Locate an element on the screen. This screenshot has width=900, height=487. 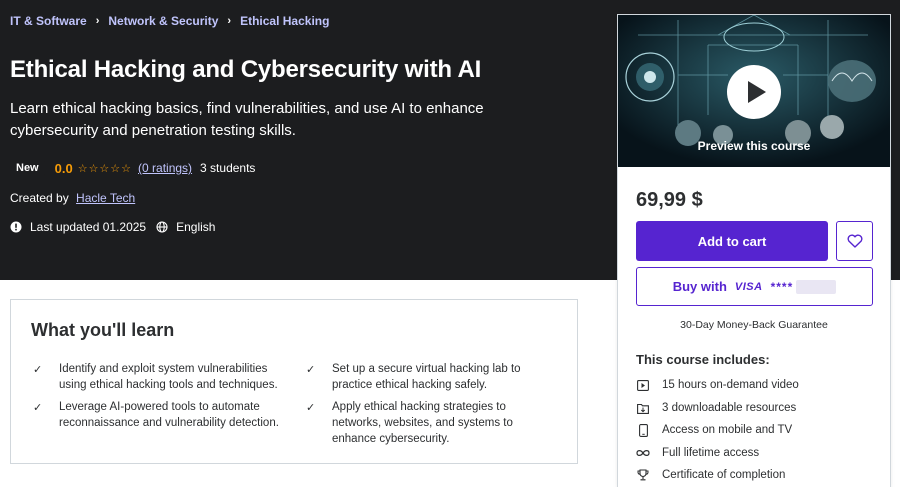
include-item: Certificate of completion is located at coordinates (710, 475).